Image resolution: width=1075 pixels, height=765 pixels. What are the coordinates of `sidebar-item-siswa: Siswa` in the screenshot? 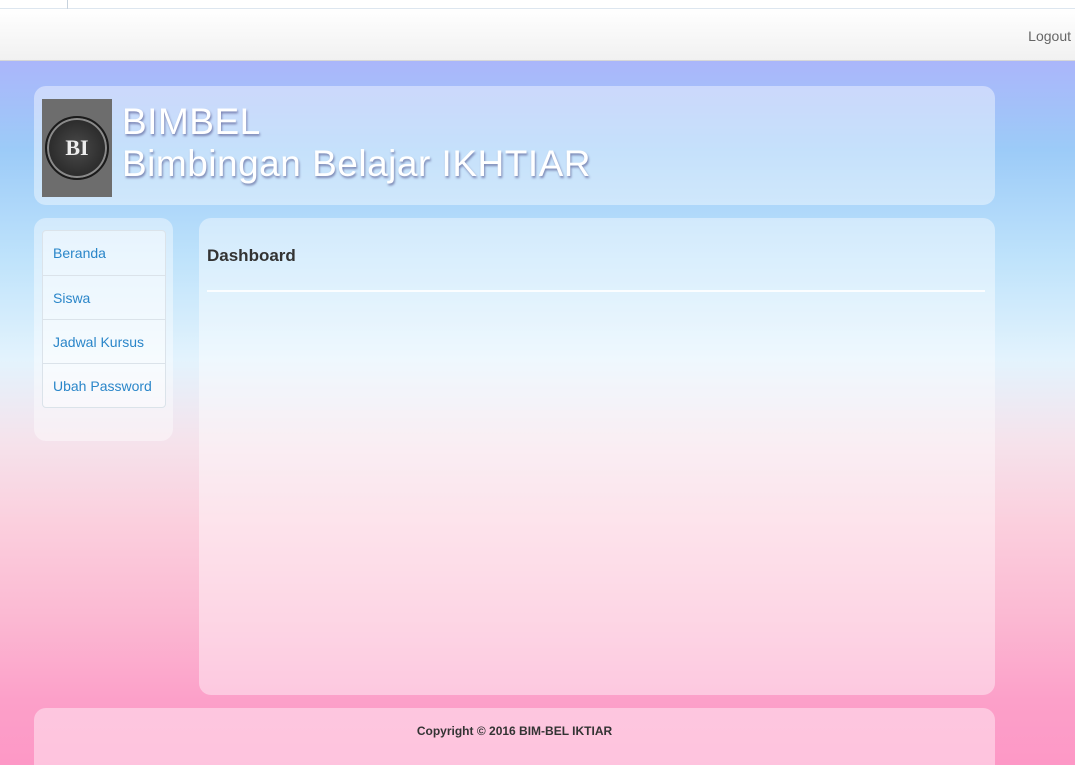 It's located at (104, 297).